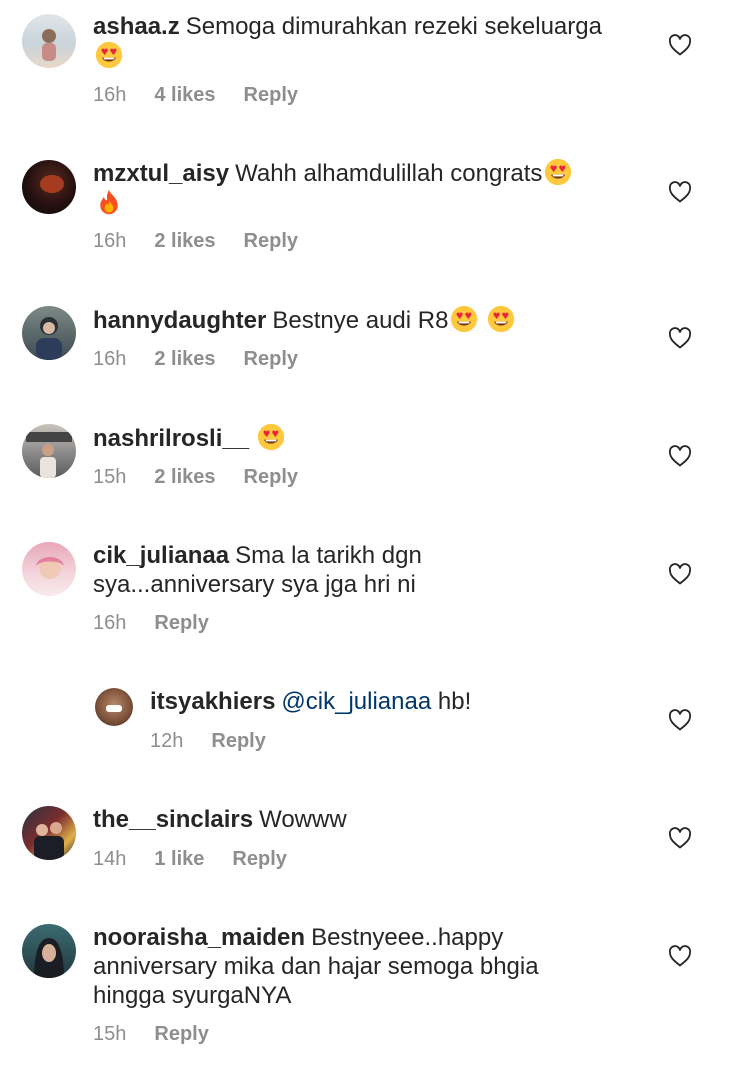 This screenshot has width=729, height=1080. I want to click on likes-count: 1 like, so click(179, 859).